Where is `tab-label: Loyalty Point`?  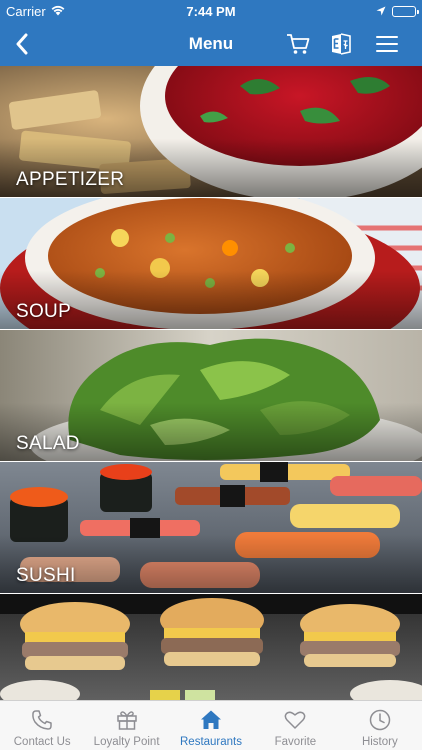 tab-label: Loyalty Point is located at coordinates (126, 742).